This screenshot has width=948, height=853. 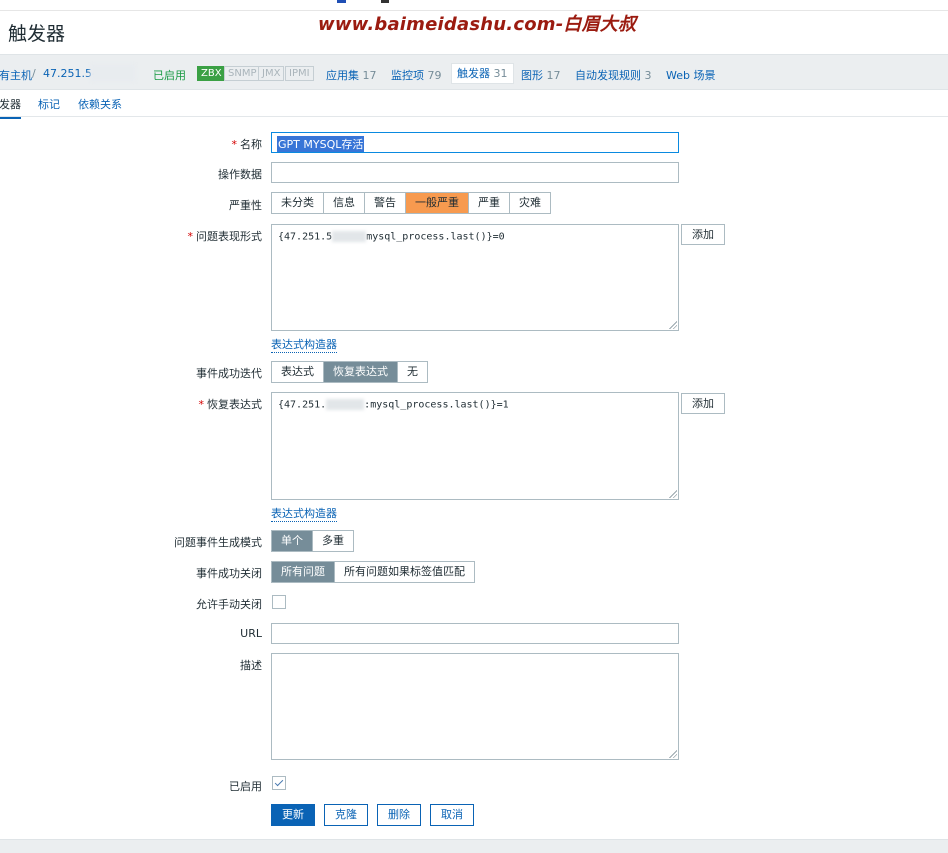 What do you see at coordinates (247, 144) in the screenshot?
I see `name-label: * 名称` at bounding box center [247, 144].